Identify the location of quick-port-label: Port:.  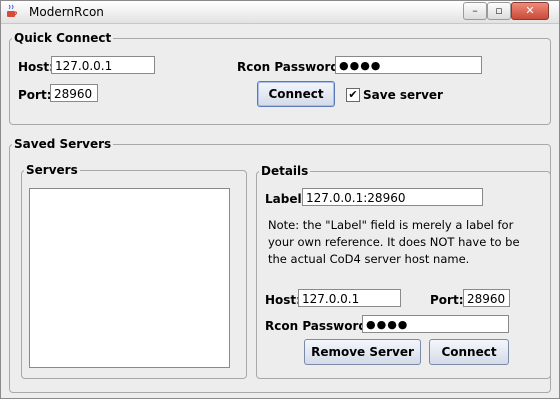
(35, 95).